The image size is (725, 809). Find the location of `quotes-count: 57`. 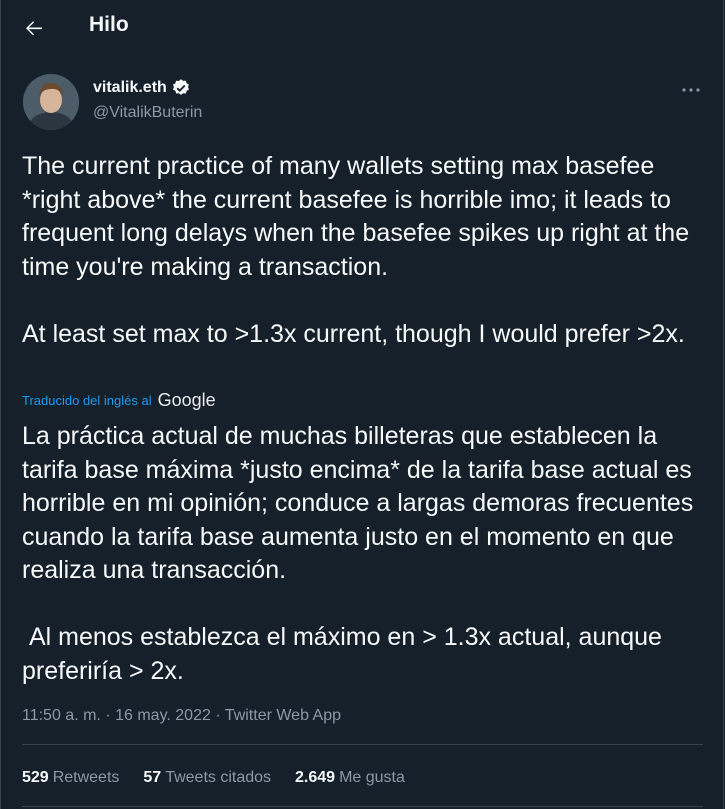

quotes-count: 57 is located at coordinates (152, 777).